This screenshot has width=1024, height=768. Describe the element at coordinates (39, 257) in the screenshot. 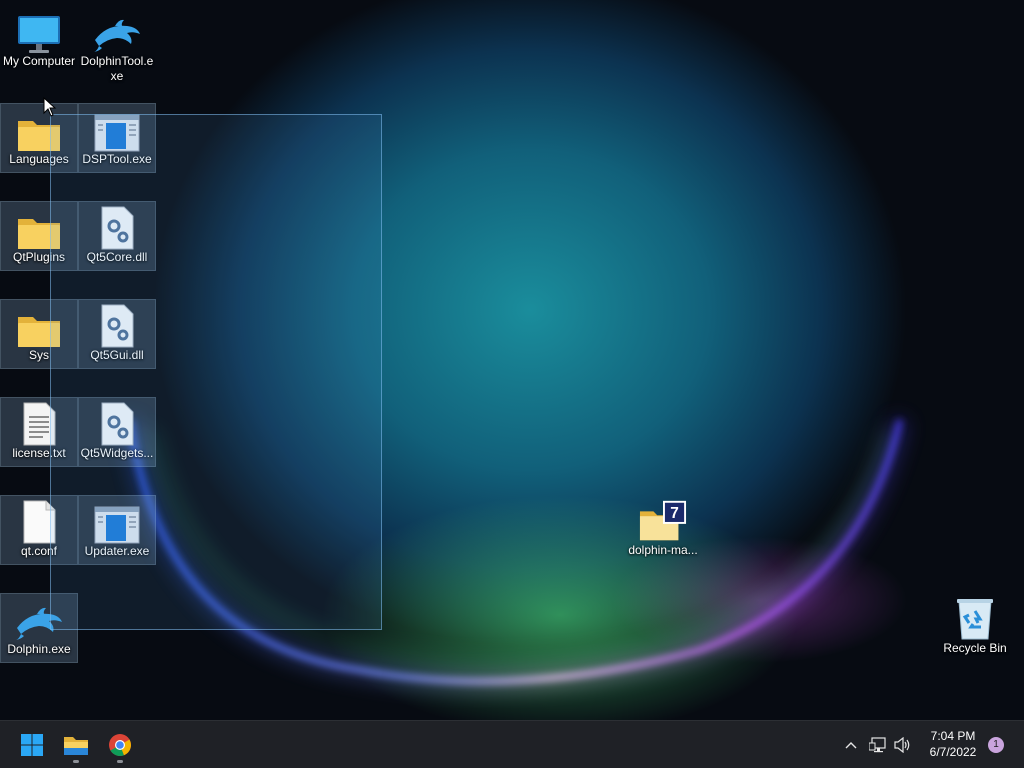

I see `desktop-icon-label: QtPlugins` at that location.